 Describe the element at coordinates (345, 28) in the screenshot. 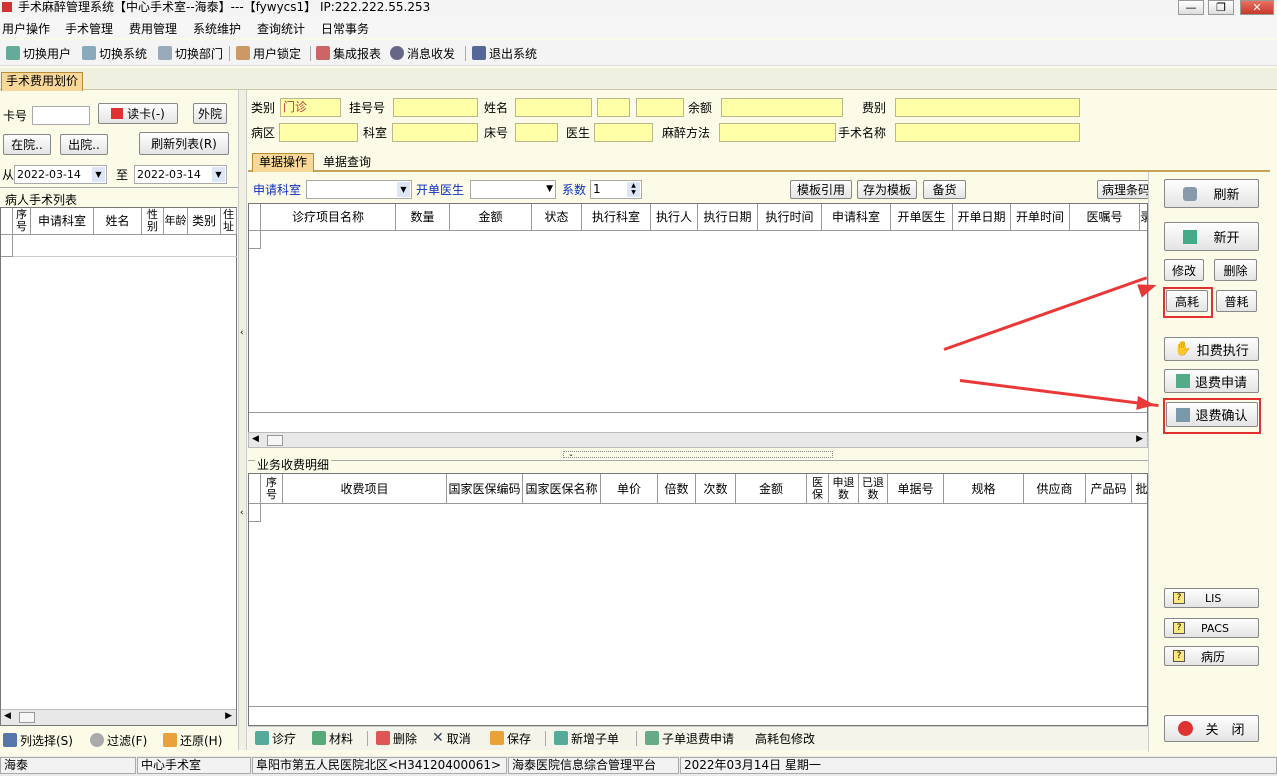

I see `menu-daily: 日常事务` at that location.